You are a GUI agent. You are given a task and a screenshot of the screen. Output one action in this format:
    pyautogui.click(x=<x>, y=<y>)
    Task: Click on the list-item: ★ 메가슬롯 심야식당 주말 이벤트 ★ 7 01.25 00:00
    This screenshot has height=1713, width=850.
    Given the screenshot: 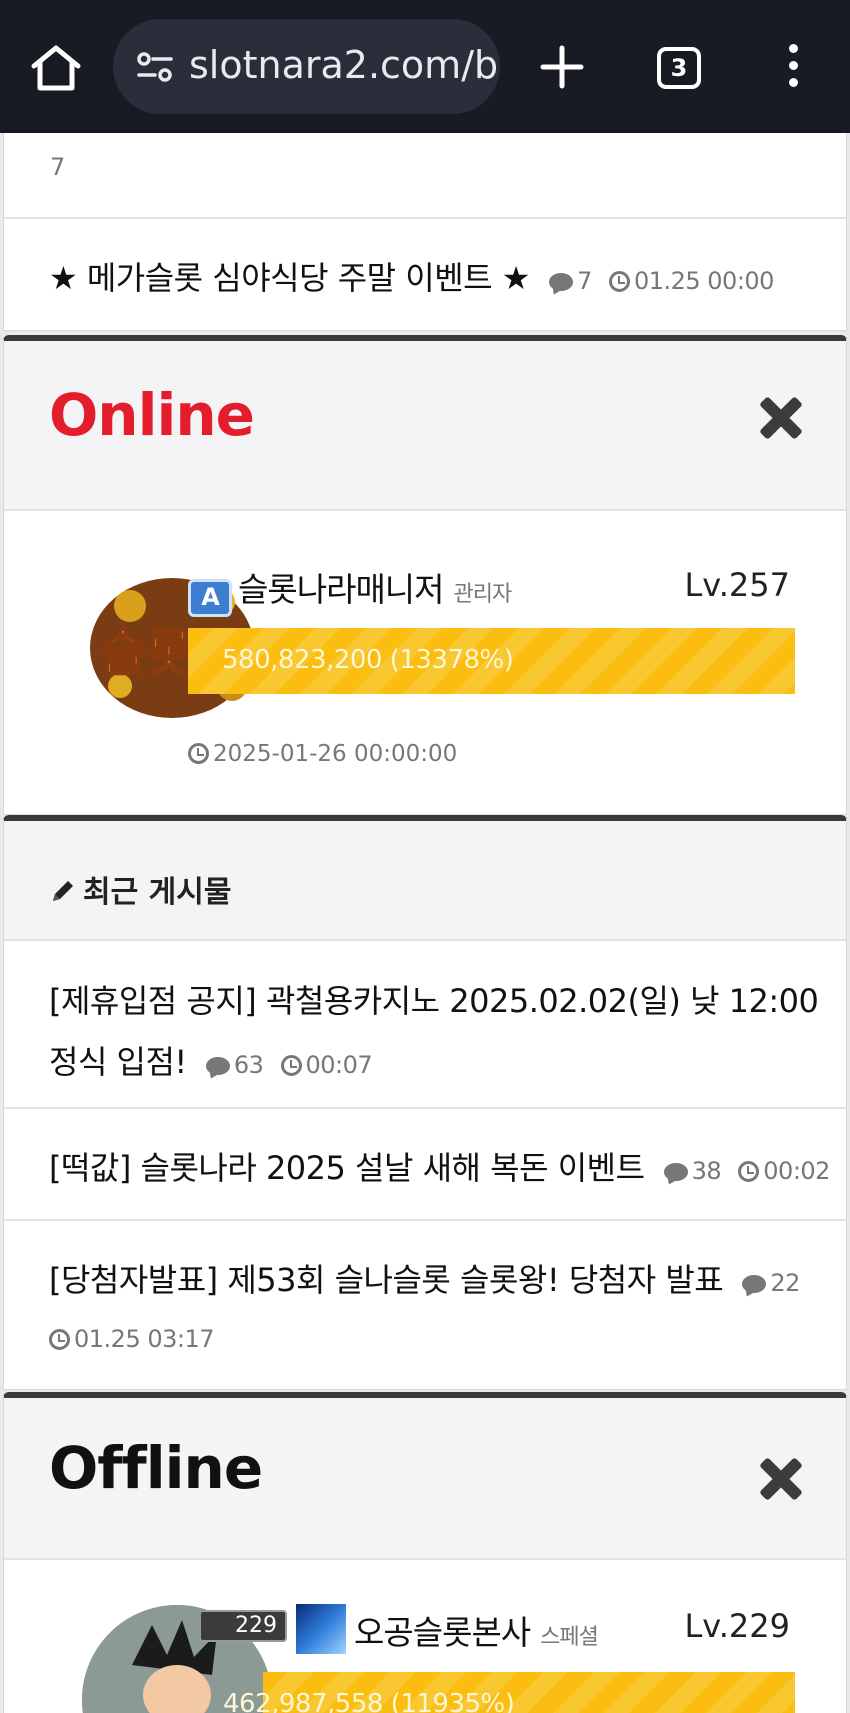 What is the action you would take?
    pyautogui.click(x=425, y=274)
    